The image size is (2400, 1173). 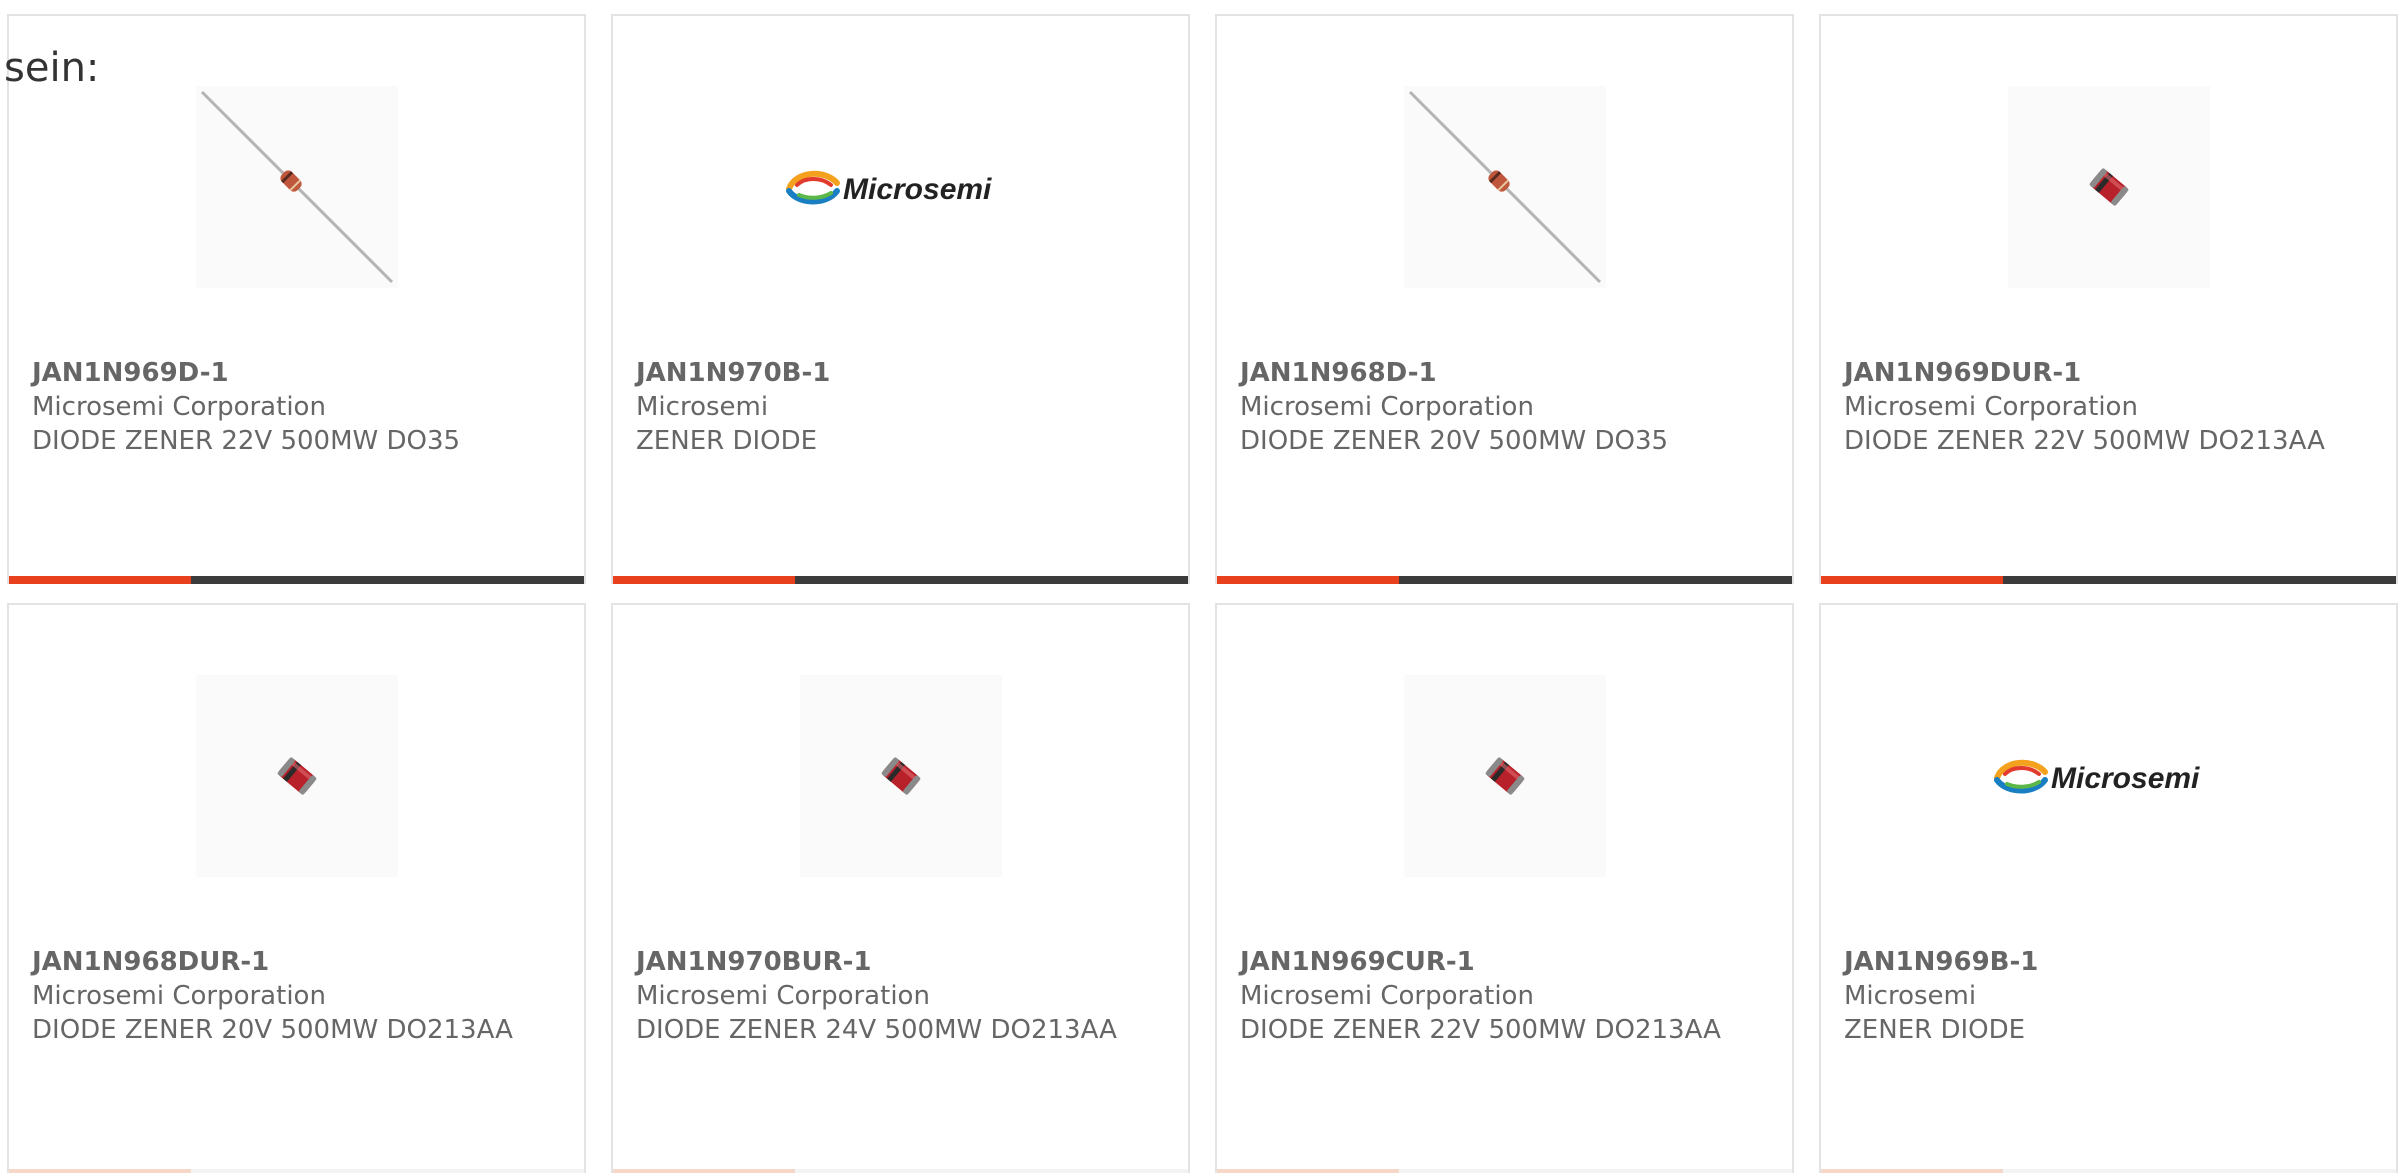 I want to click on part-number-link: JAN1N969CUR-1, so click(x=1506, y=962).